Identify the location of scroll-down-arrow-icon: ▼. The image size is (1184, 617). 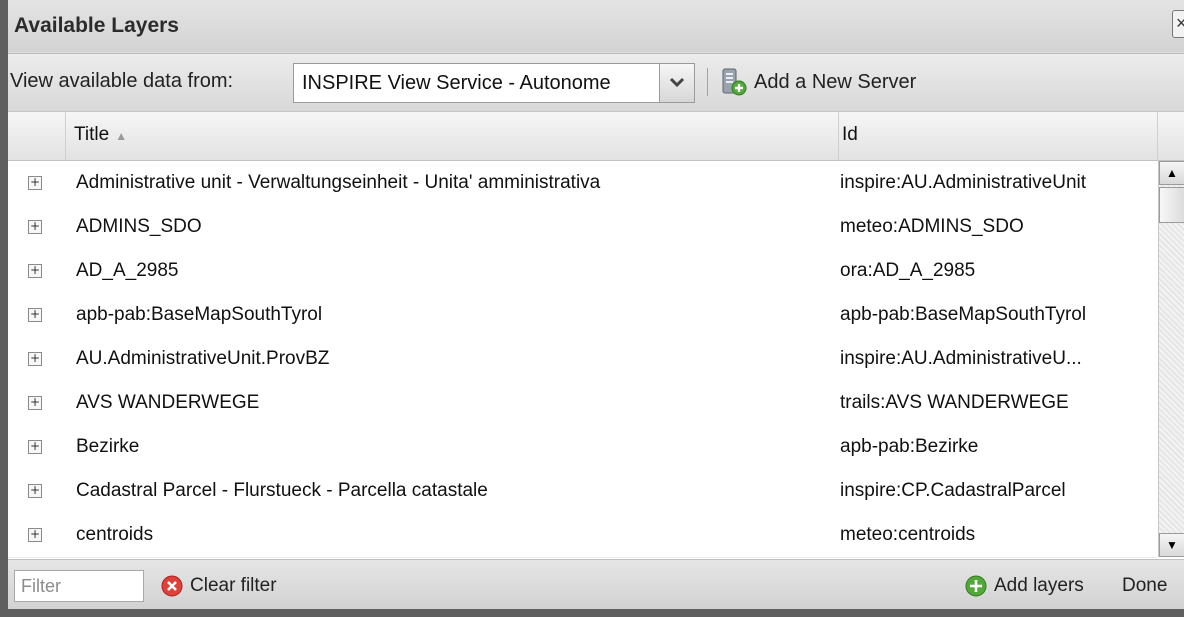
(1171, 545).